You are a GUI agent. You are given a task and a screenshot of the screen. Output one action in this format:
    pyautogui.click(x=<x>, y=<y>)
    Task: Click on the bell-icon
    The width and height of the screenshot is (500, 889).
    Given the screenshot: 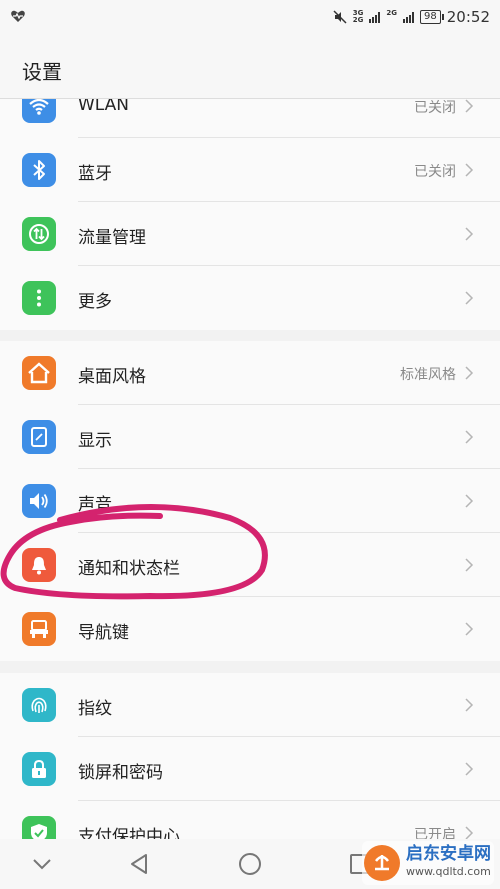 What is the action you would take?
    pyautogui.click(x=39, y=565)
    